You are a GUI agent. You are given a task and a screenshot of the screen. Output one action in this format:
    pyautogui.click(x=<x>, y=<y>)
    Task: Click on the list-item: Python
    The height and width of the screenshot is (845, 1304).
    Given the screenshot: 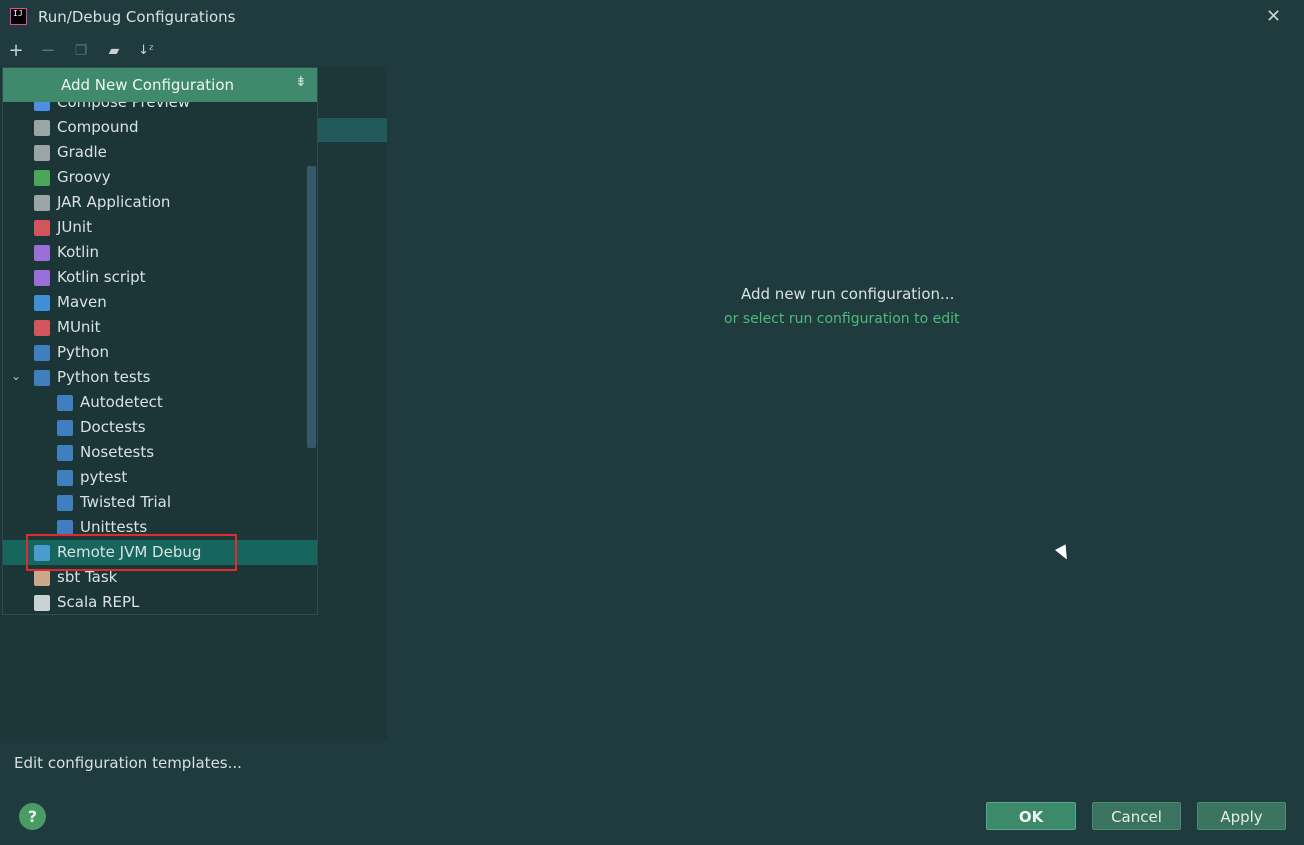 What is the action you would take?
    pyautogui.click(x=160, y=352)
    